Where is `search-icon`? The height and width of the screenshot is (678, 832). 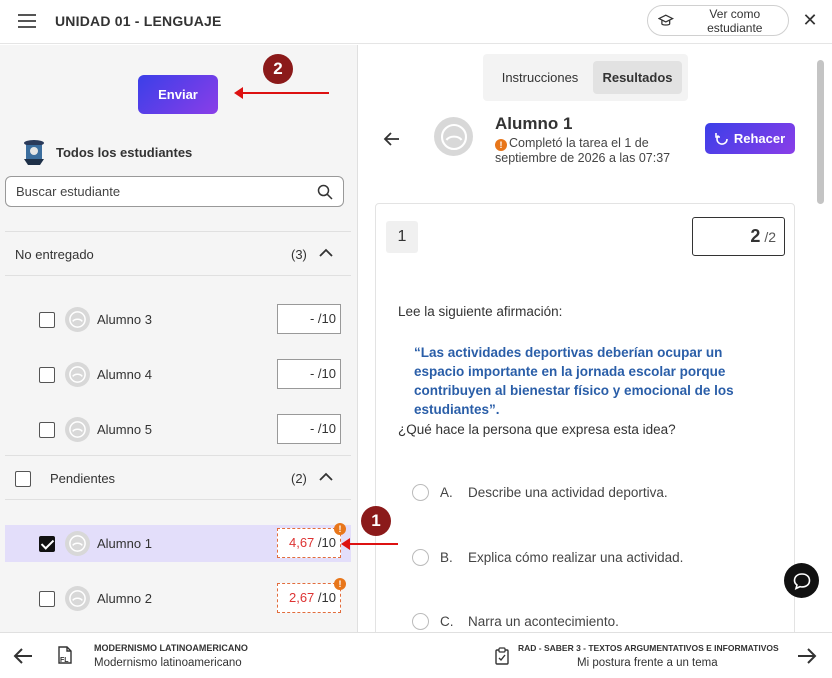
search-icon is located at coordinates (325, 192).